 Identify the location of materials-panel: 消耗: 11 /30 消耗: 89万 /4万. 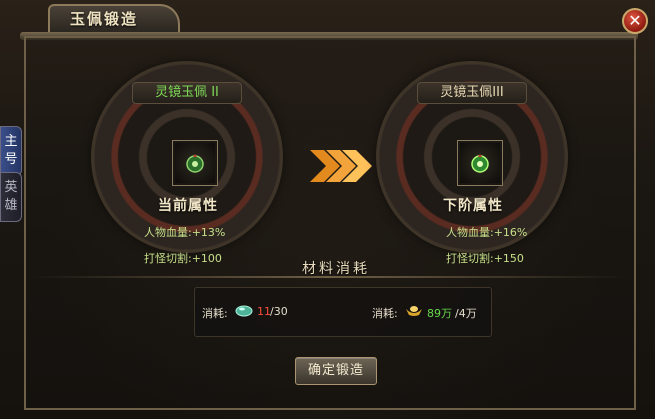
(343, 312).